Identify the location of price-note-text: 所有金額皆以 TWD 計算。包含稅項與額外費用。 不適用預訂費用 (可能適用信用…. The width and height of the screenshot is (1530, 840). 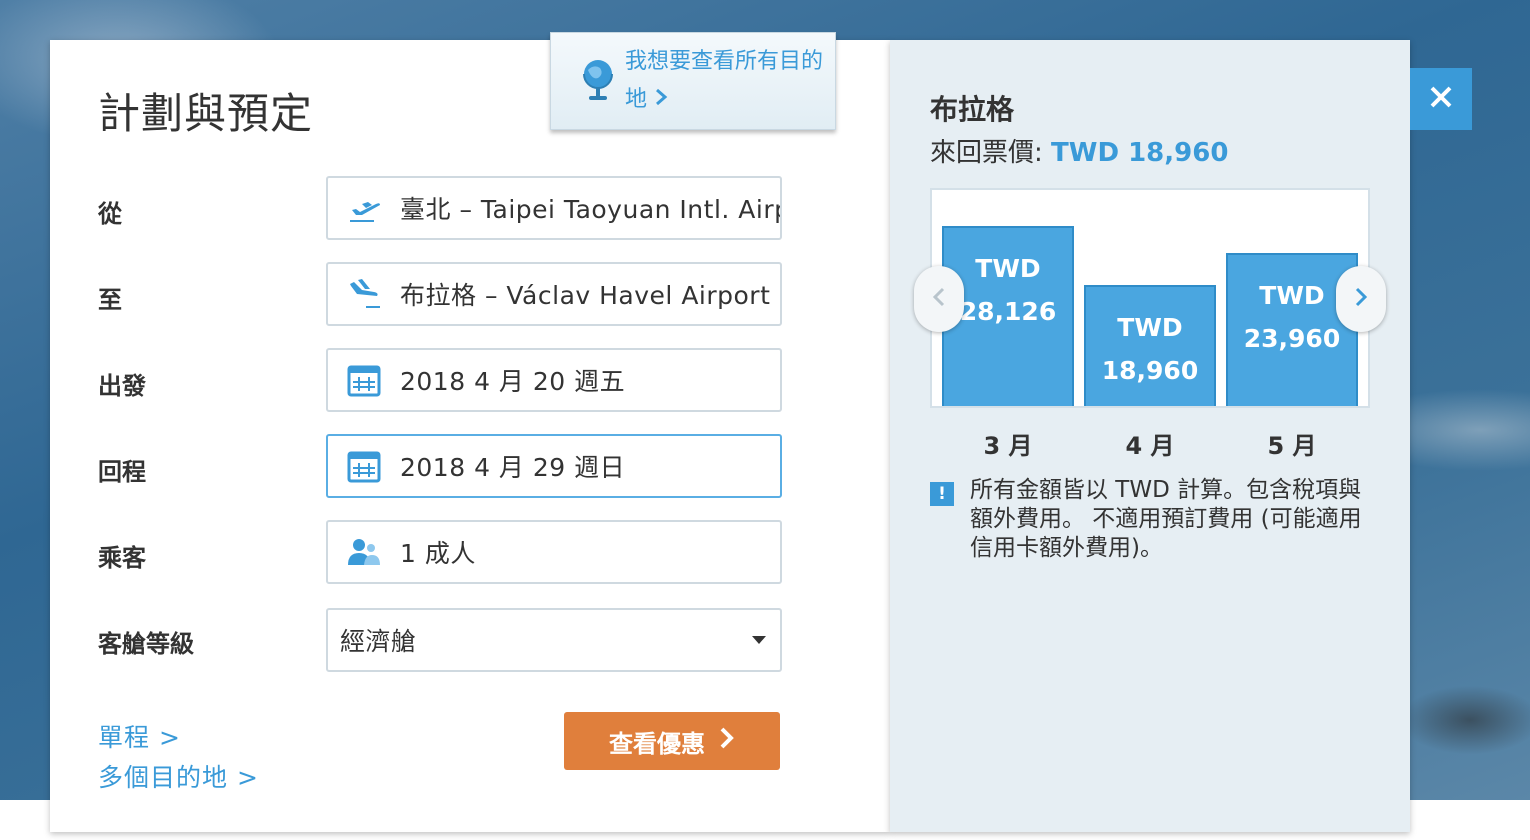
(1166, 519).